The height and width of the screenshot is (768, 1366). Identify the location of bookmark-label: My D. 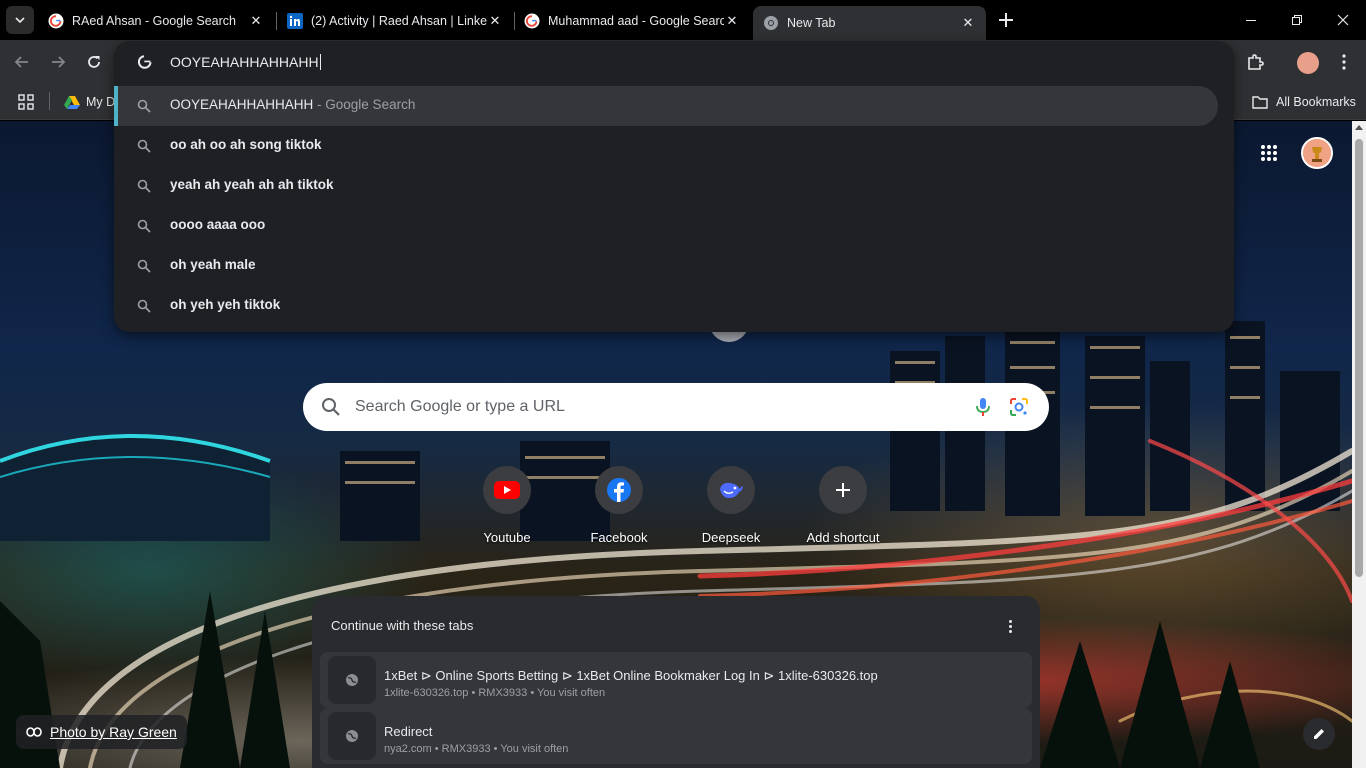
(101, 102).